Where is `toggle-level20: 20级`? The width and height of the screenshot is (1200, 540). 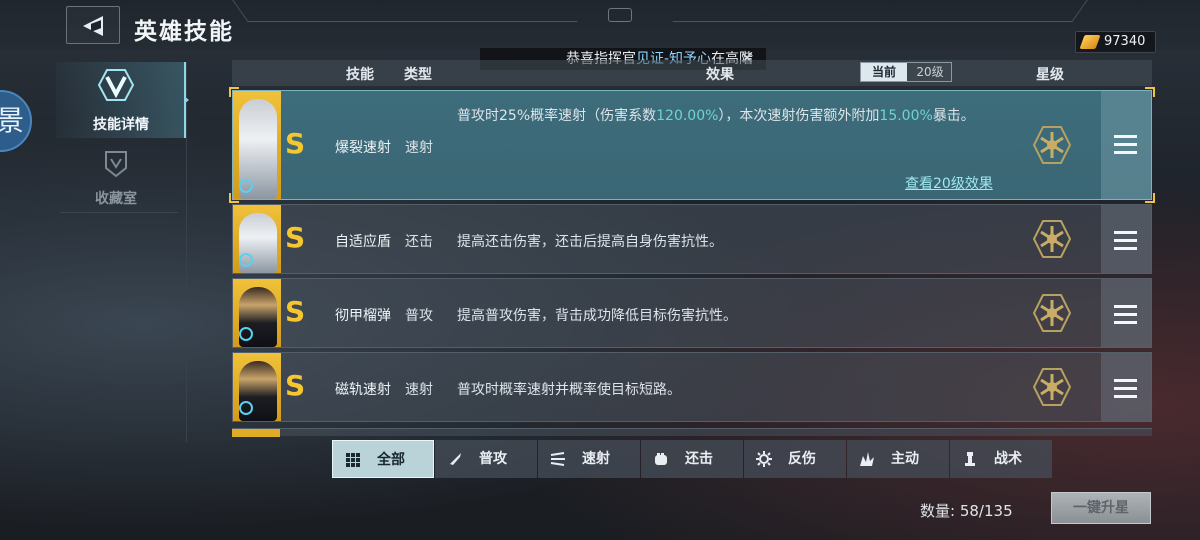 toggle-level20: 20级 is located at coordinates (930, 72).